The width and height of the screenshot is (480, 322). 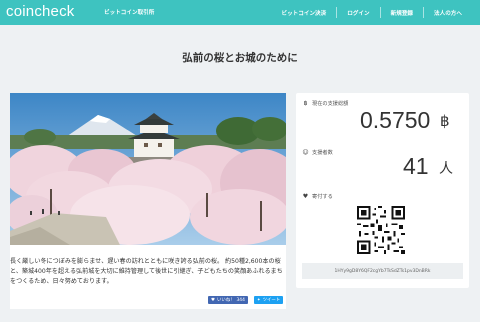 I want to click on heart-icon: ♥, so click(x=305, y=196).